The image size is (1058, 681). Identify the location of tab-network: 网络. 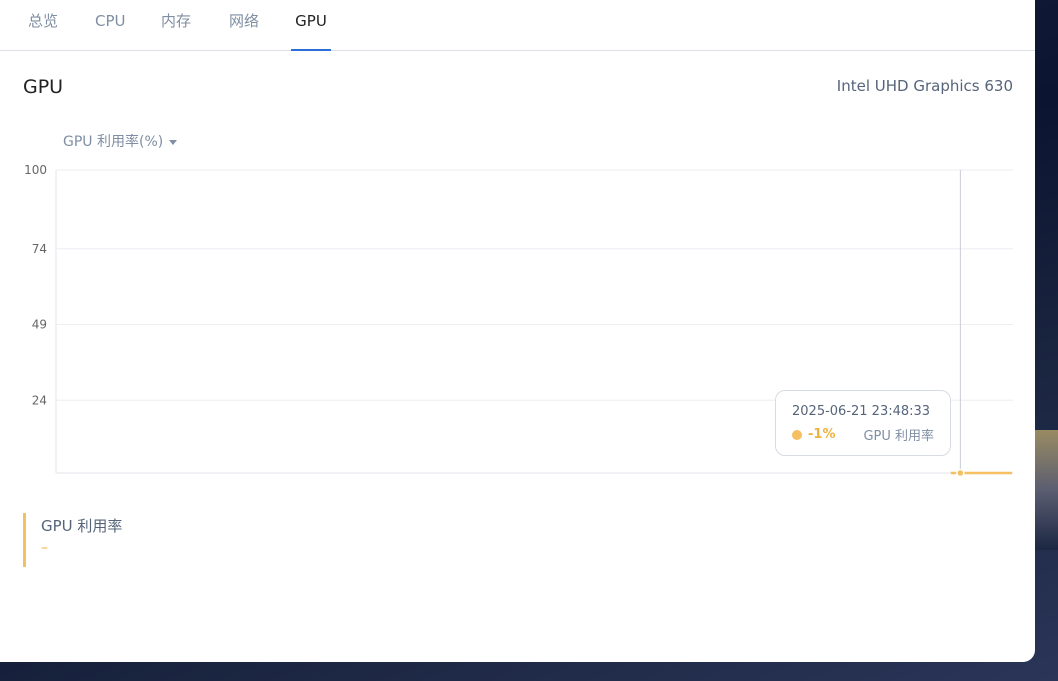
(244, 25).